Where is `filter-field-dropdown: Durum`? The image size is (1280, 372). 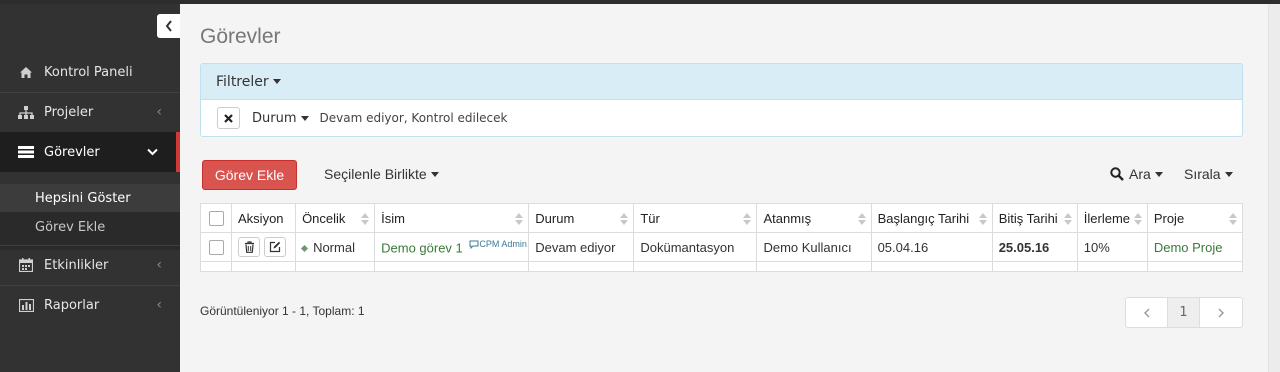
filter-field-dropdown: Durum is located at coordinates (280, 118).